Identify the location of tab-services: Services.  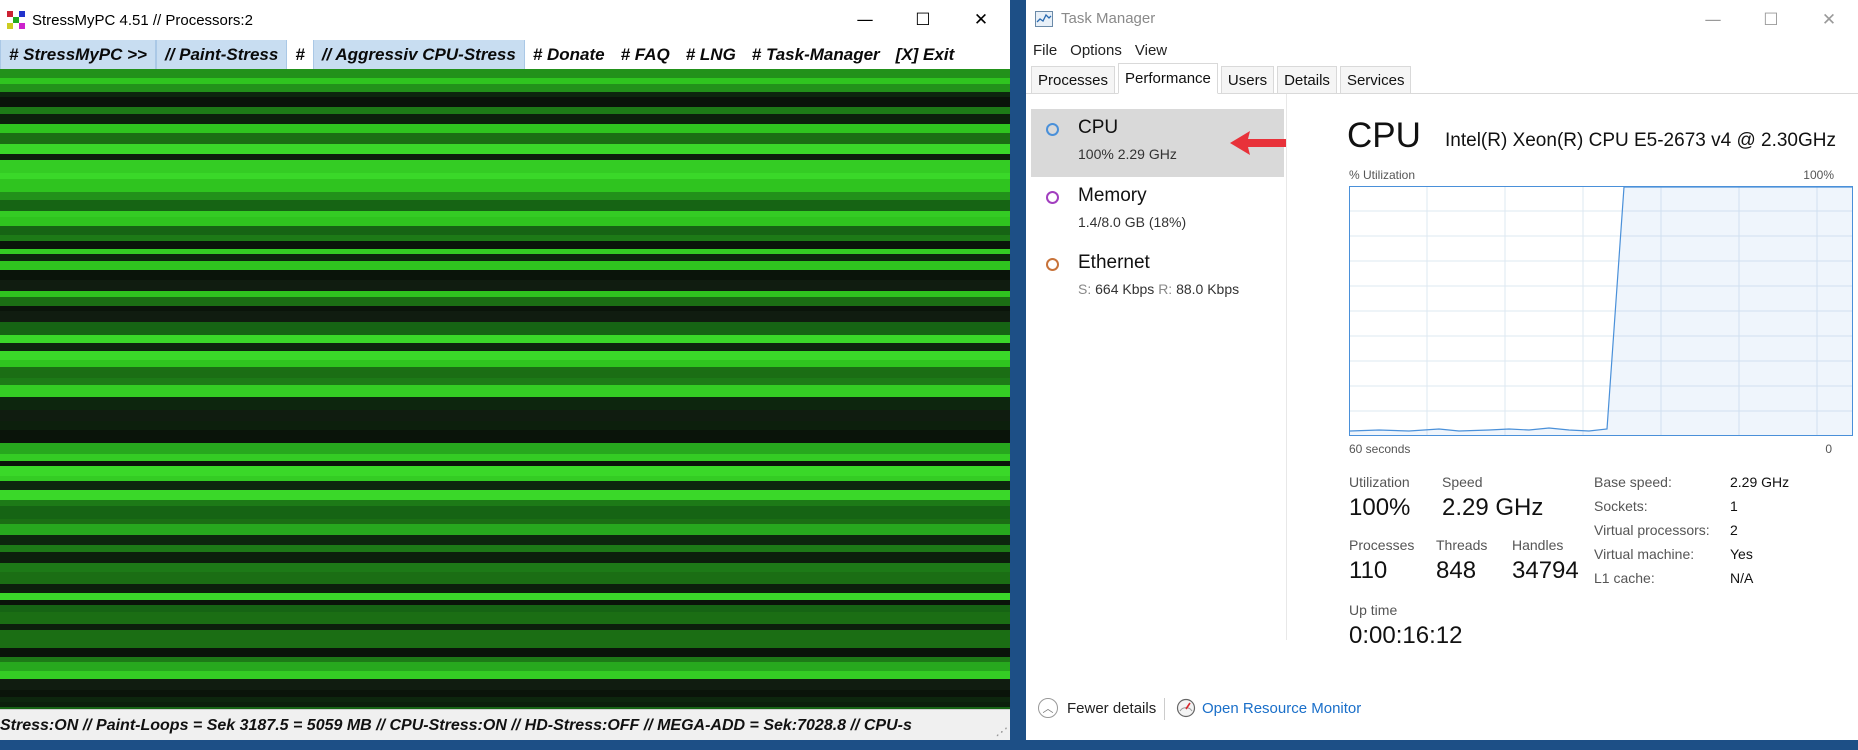
(1375, 79).